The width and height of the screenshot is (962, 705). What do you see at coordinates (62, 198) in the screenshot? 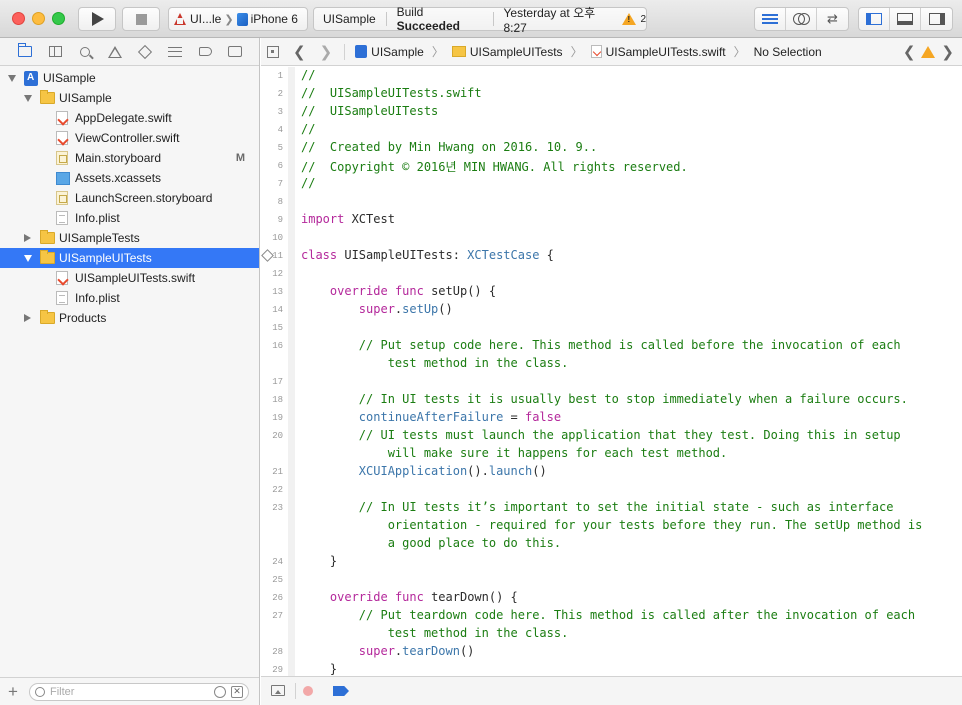
I see `storyboard-icon` at bounding box center [62, 198].